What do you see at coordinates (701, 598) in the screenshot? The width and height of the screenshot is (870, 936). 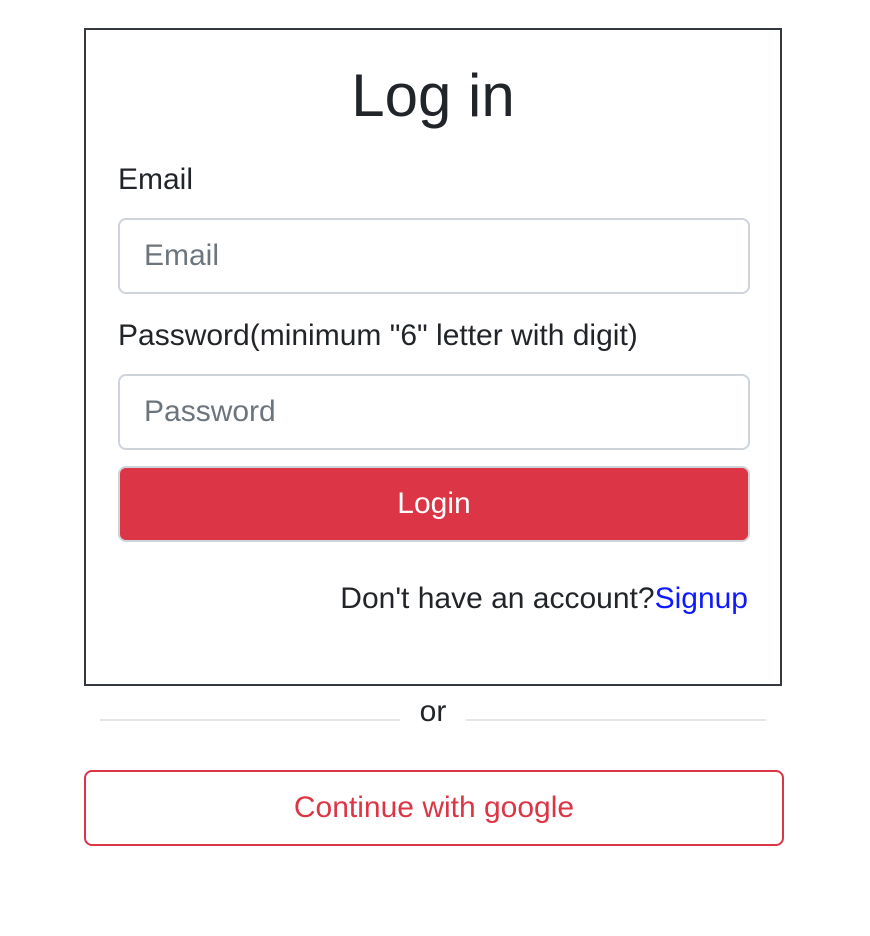 I see `signup-link: Signup` at bounding box center [701, 598].